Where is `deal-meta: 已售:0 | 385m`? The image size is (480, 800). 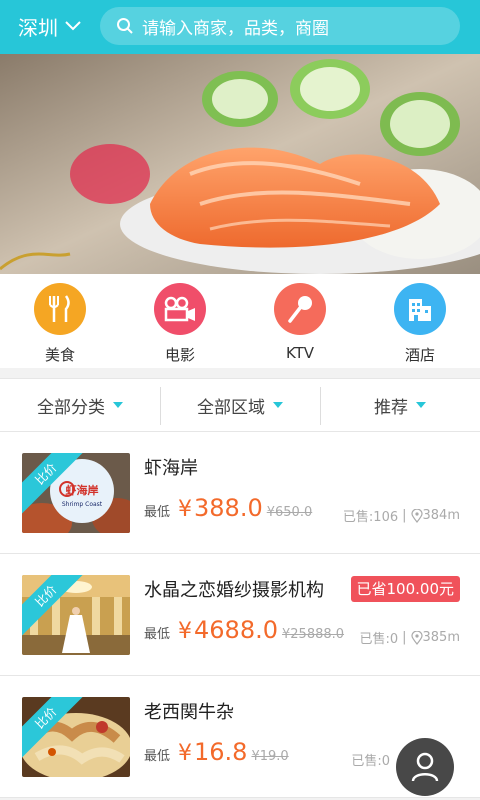 deal-meta: 已售:0 | 385m is located at coordinates (409, 638).